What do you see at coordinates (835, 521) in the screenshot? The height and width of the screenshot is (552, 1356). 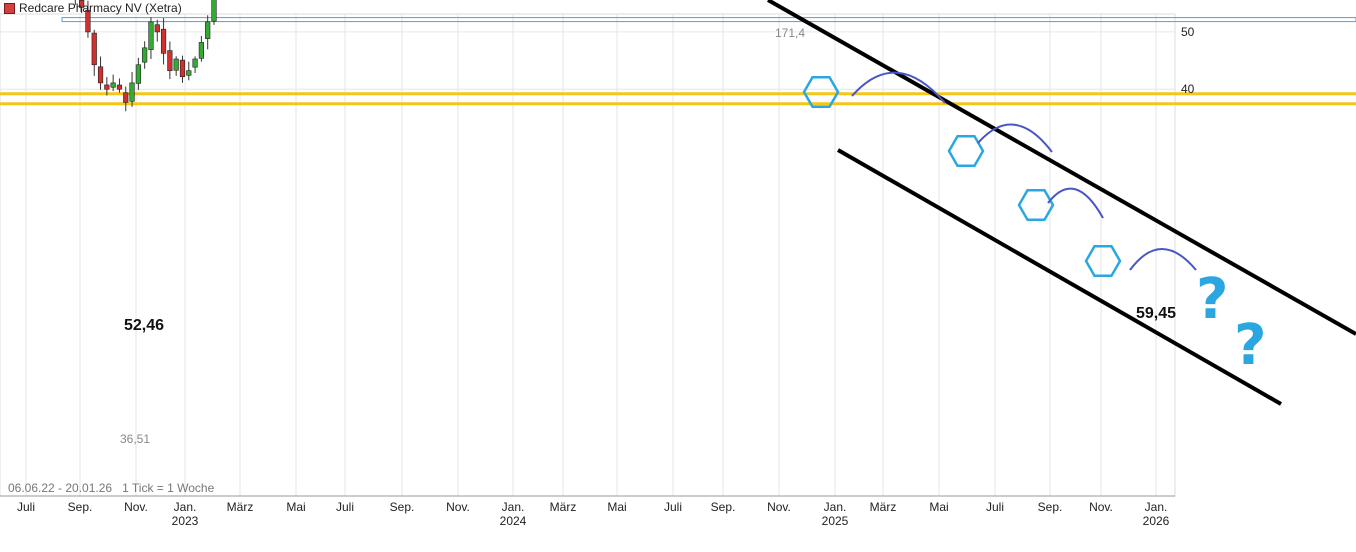 I see `x-year-label: 2025` at bounding box center [835, 521].